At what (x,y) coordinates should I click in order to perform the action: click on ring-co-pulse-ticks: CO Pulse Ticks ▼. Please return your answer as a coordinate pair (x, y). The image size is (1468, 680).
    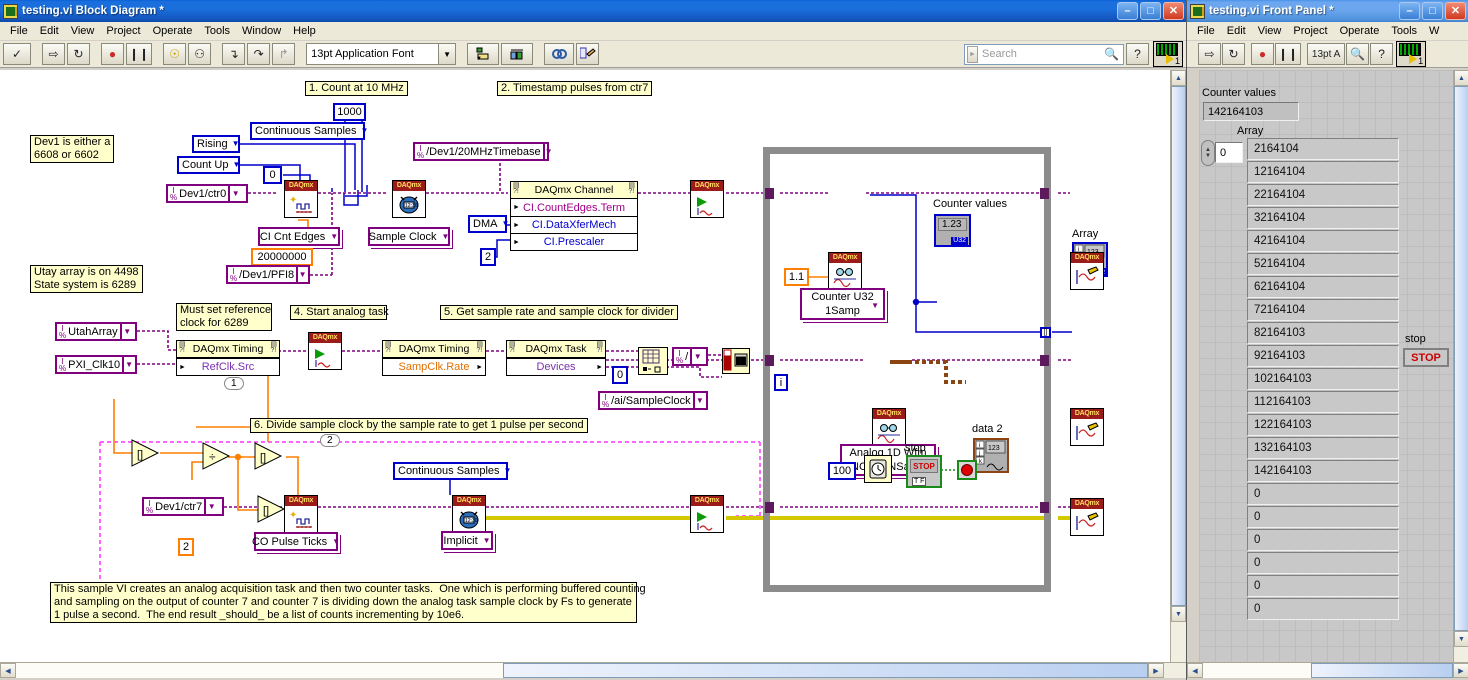
    Looking at the image, I should click on (296, 541).